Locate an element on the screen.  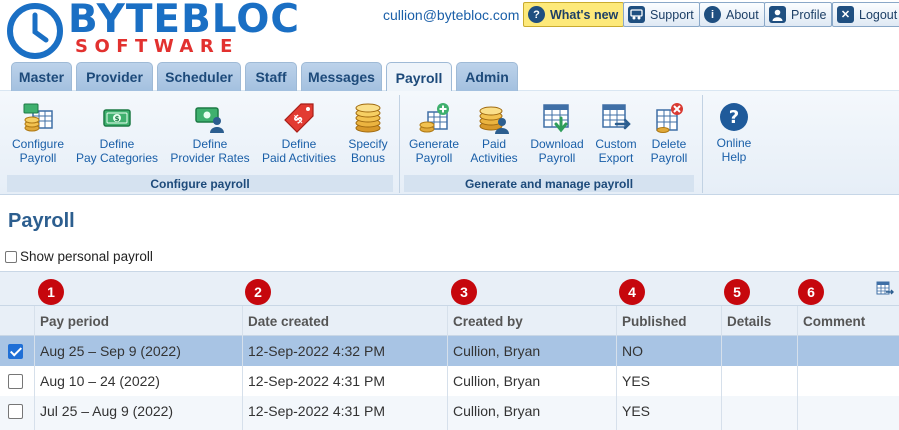
column-marker-1: 1 is located at coordinates (51, 292).